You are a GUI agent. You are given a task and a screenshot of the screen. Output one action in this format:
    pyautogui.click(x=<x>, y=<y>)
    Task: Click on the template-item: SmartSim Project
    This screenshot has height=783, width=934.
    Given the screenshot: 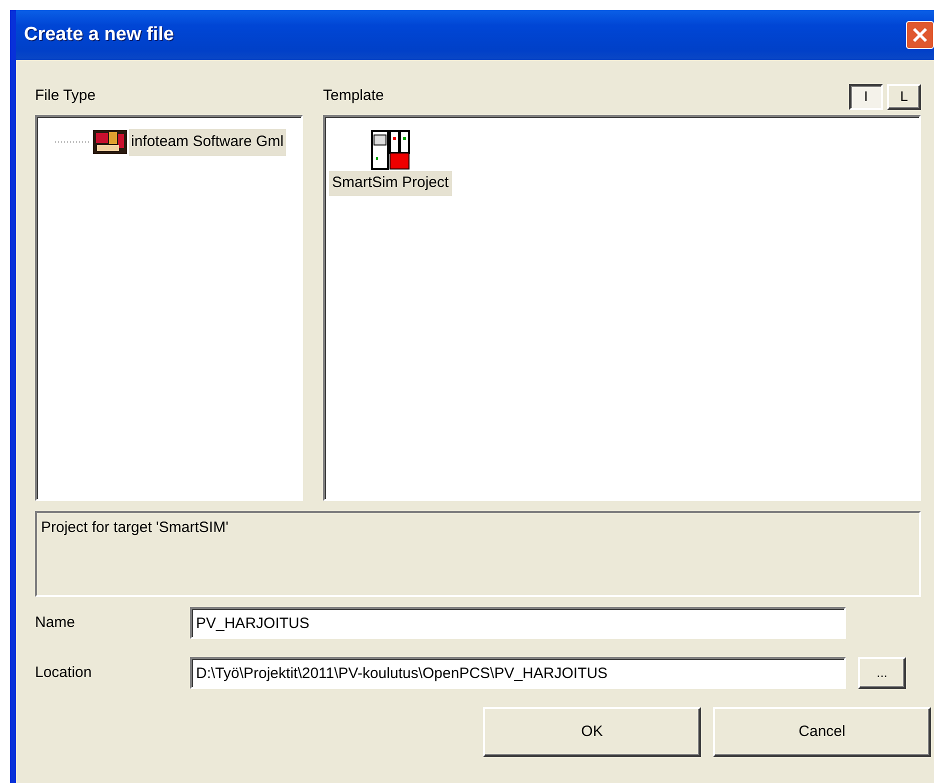 What is the action you would take?
    pyautogui.click(x=390, y=183)
    